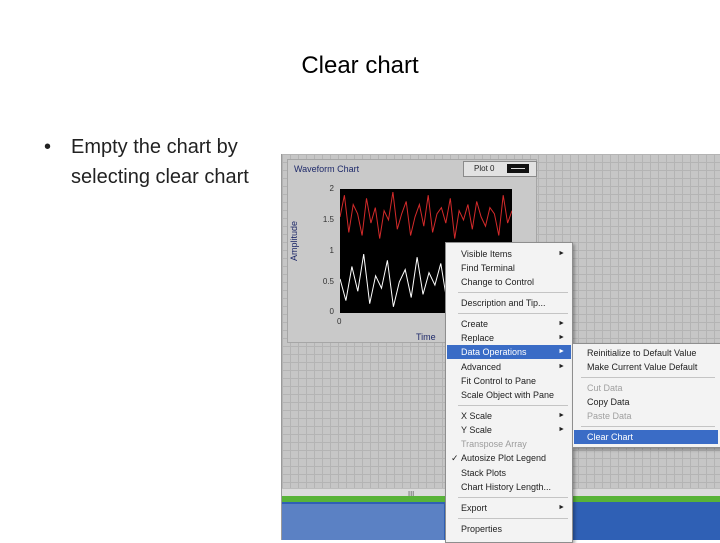 This screenshot has height=543, width=720. What do you see at coordinates (363, 522) in the screenshot?
I see `taskbar-area` at bounding box center [363, 522].